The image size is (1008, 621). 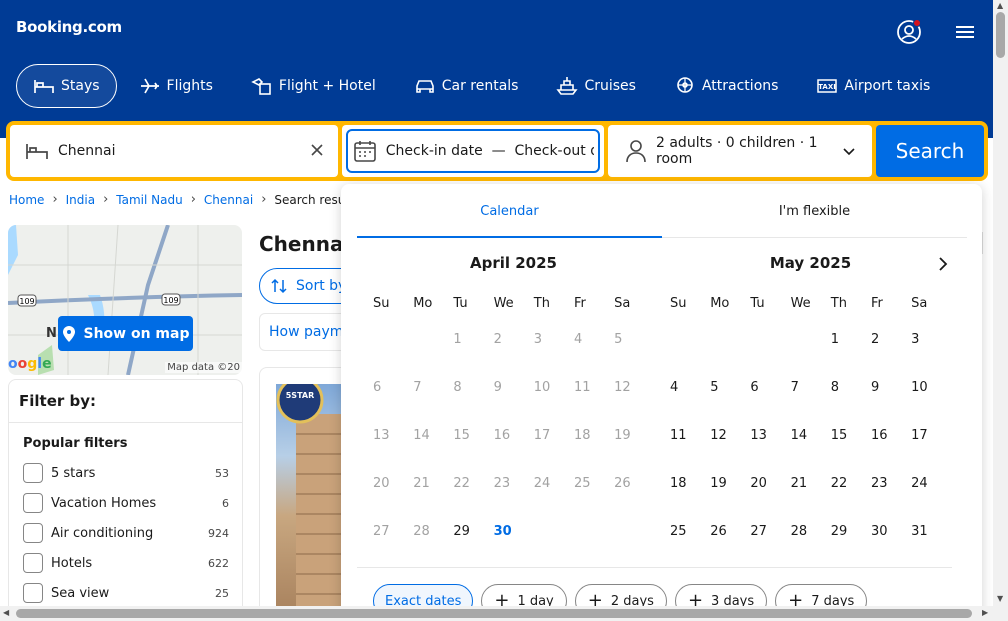 I want to click on calendar-day: 25, so click(x=690, y=548).